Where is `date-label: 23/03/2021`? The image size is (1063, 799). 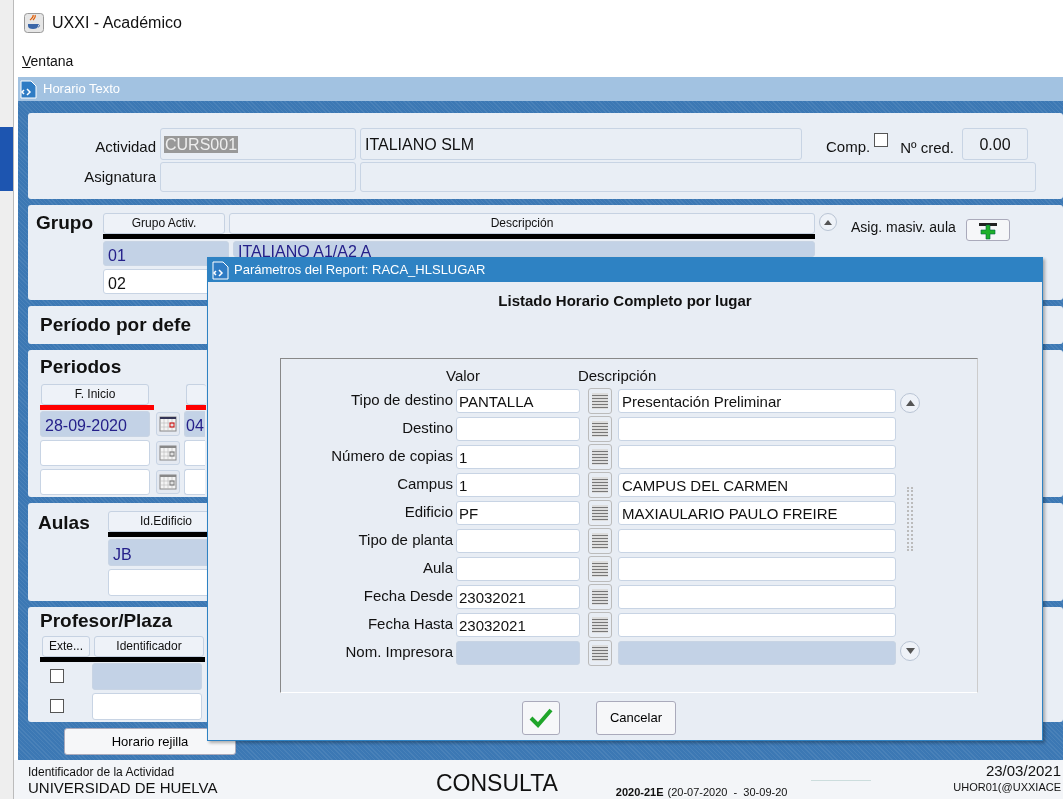 date-label: 23/03/2021 is located at coordinates (1022, 770).